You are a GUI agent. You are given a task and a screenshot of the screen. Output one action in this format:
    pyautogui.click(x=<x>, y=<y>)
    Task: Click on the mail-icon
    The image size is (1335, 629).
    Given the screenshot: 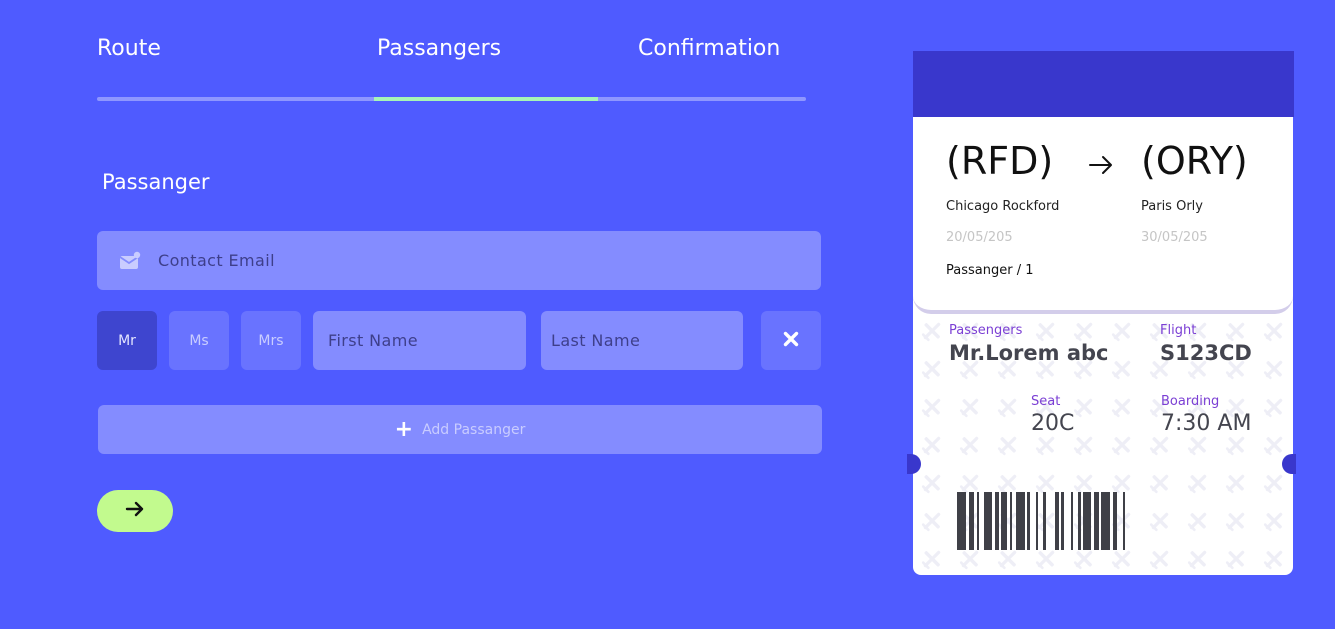 What is the action you would take?
    pyautogui.click(x=130, y=261)
    